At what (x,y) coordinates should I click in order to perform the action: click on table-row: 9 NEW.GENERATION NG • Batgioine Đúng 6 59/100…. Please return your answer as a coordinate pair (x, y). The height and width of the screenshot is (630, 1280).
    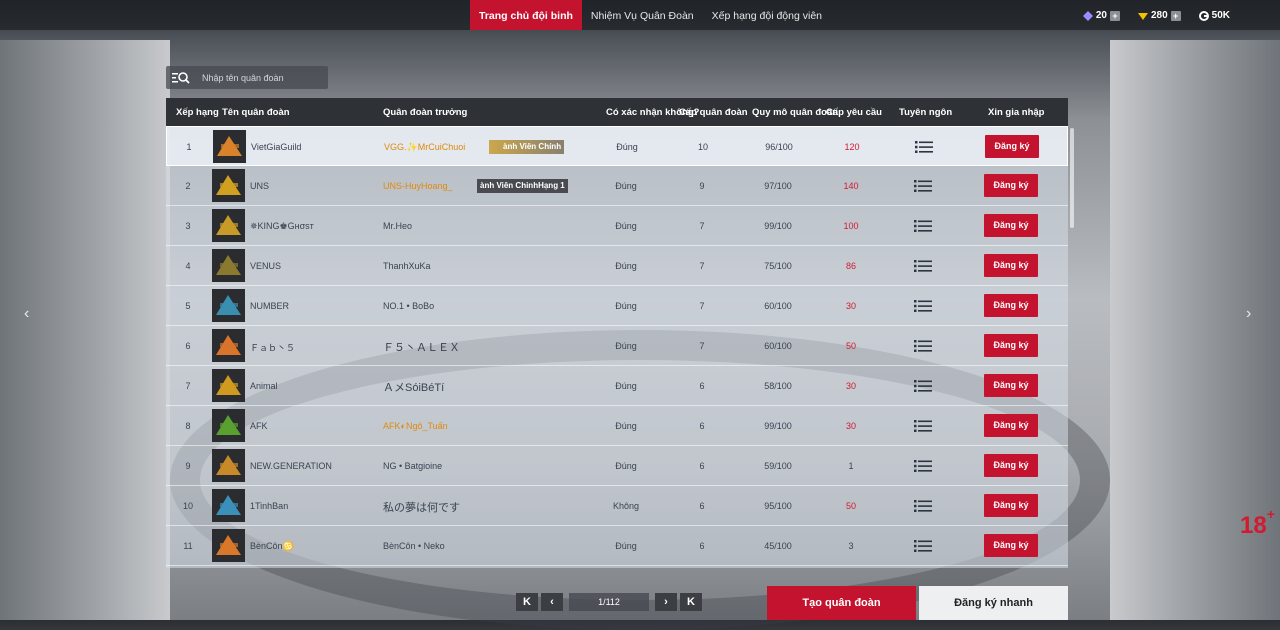
    Looking at the image, I should click on (617, 466).